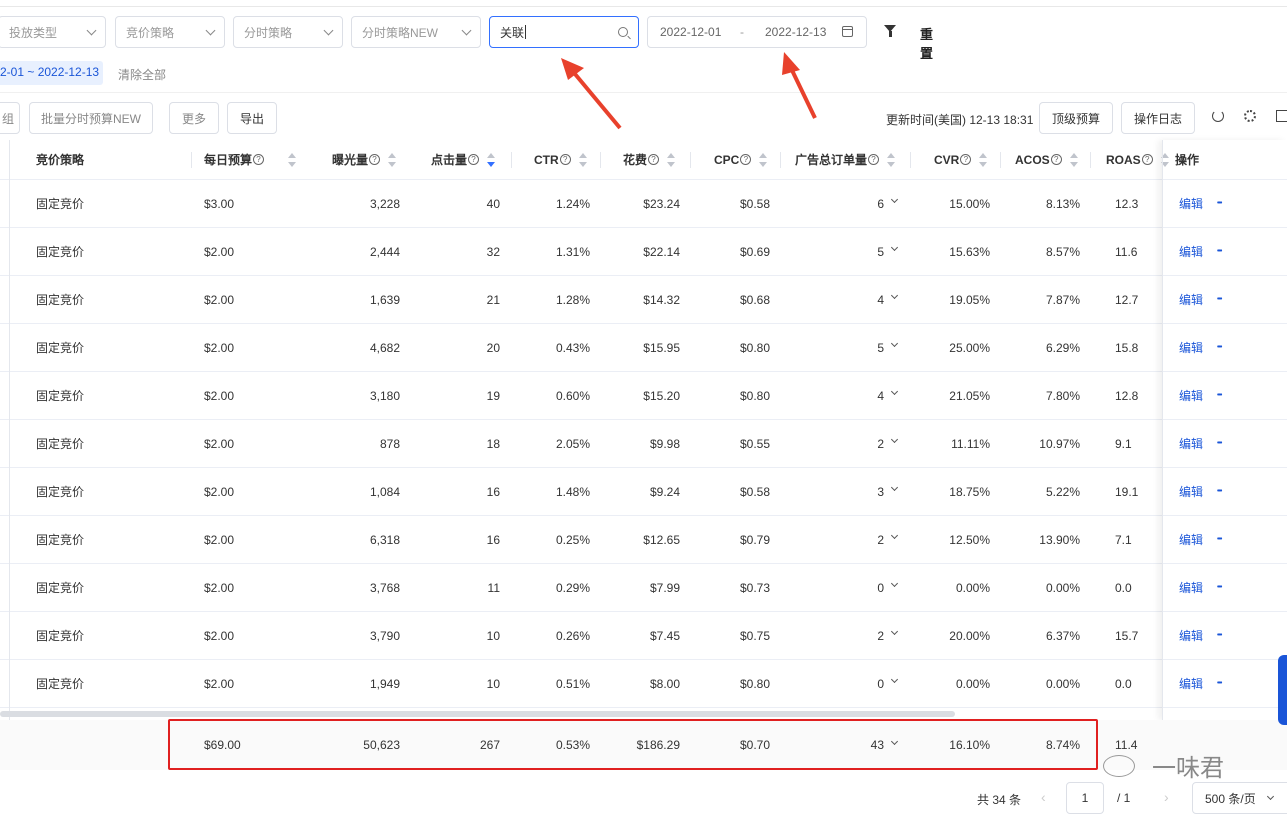 The width and height of the screenshot is (1287, 819). Describe the element at coordinates (689, 91) in the screenshot. I see `annotation-arrows` at that location.